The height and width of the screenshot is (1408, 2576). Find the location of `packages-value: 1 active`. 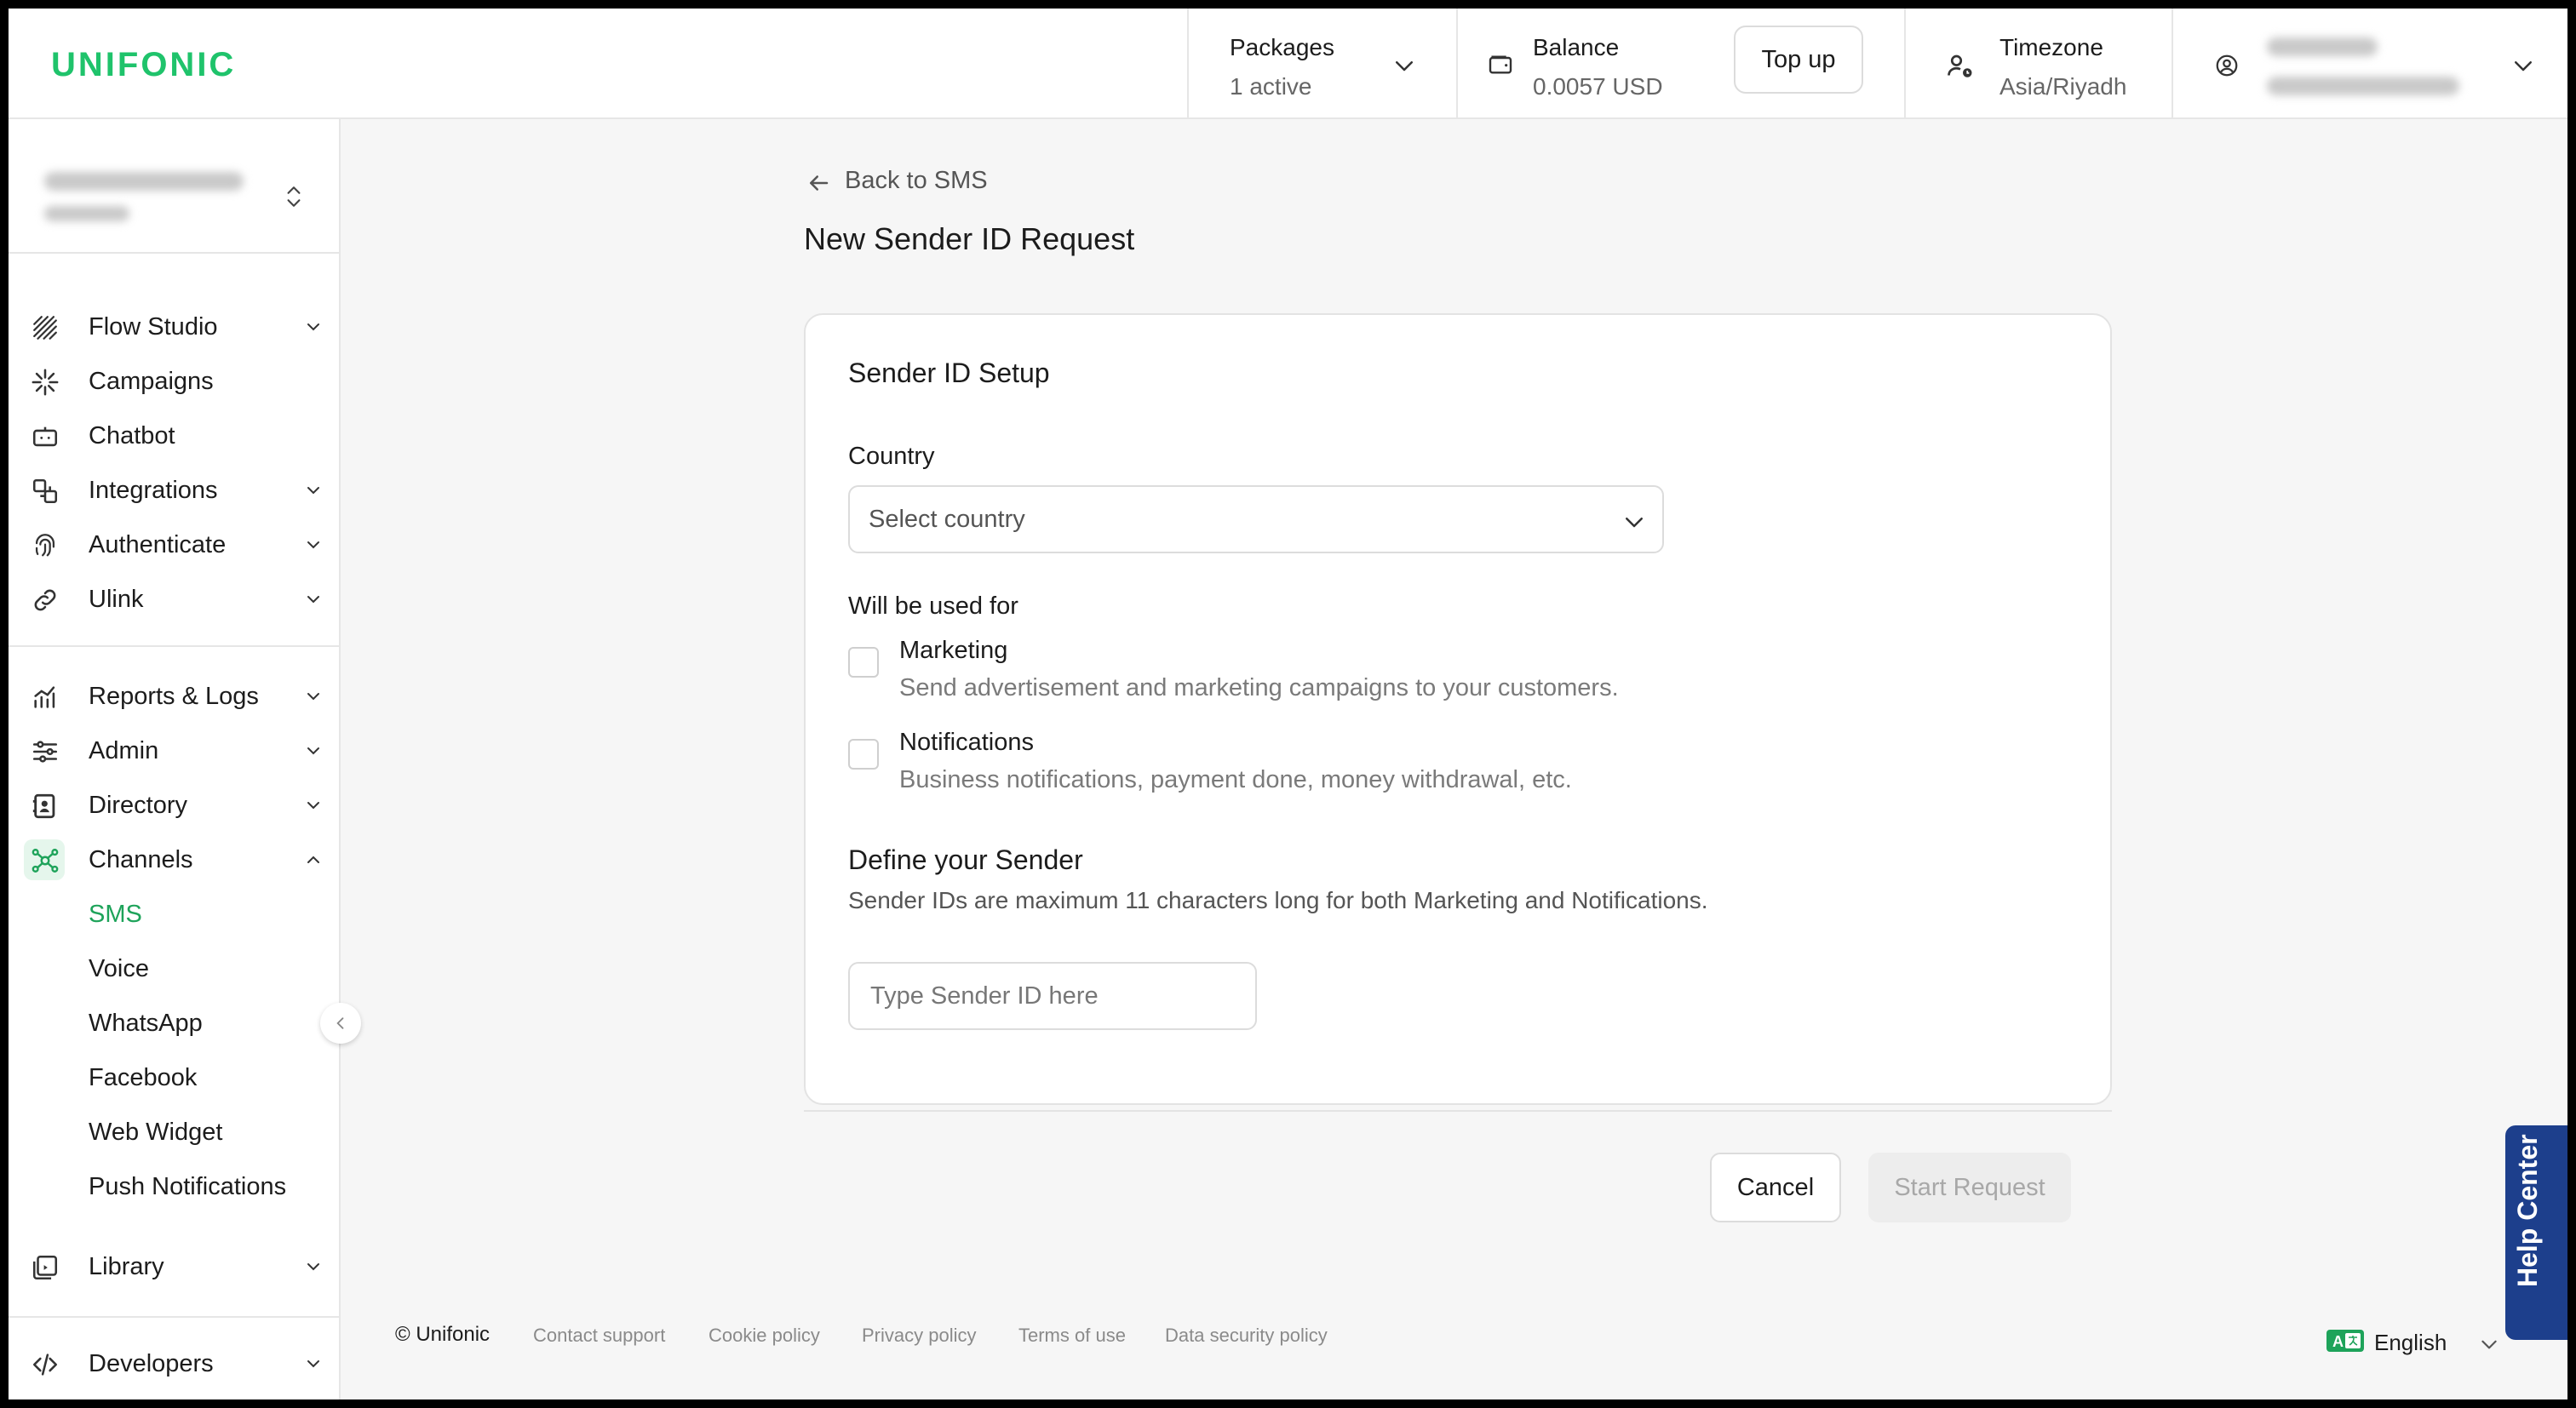

packages-value: 1 active is located at coordinates (1271, 86).